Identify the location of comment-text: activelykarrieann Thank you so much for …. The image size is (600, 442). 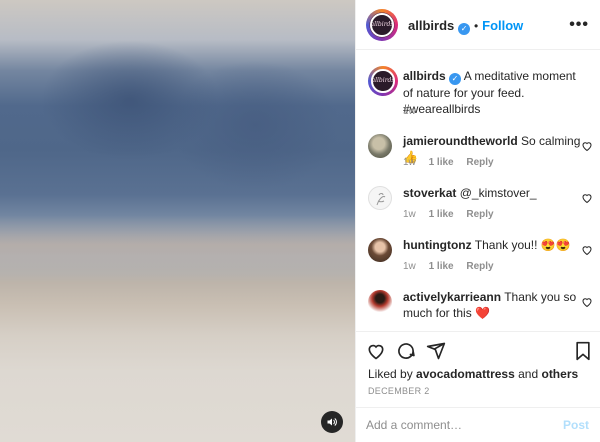
(493, 305).